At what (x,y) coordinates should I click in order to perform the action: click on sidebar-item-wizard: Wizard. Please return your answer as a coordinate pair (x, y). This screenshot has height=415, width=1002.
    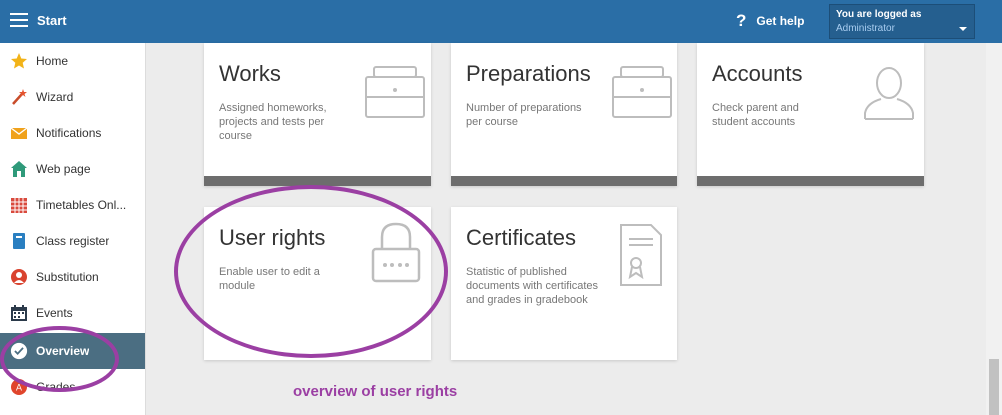
    Looking at the image, I should click on (72, 97).